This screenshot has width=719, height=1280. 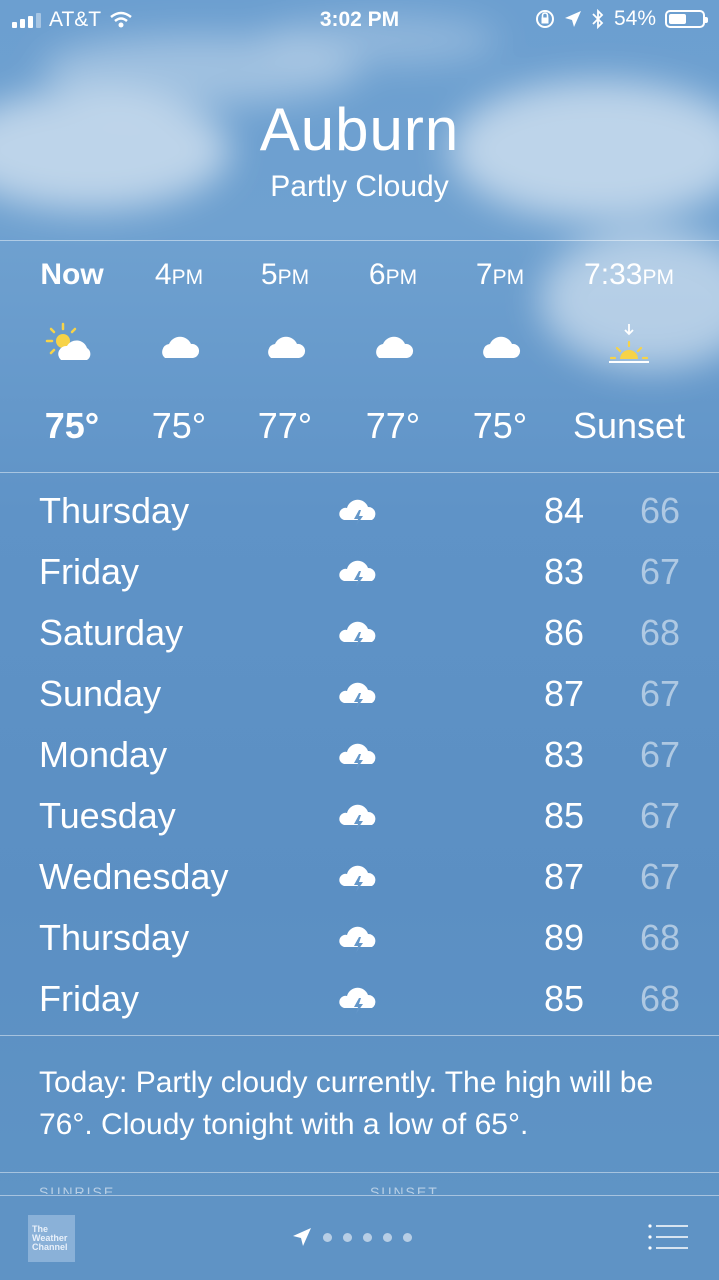 I want to click on weather-channel-logo: The Weather Channel, so click(x=51, y=1238).